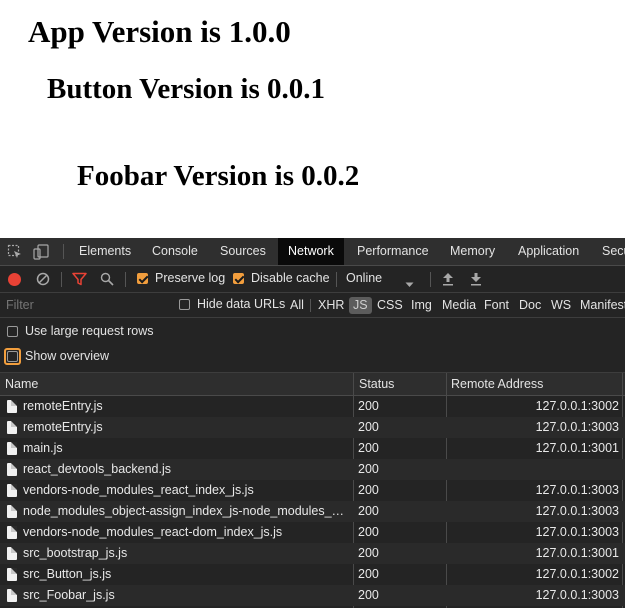 The image size is (625, 608). What do you see at coordinates (421, 305) in the screenshot?
I see `filter-type-img: Img` at bounding box center [421, 305].